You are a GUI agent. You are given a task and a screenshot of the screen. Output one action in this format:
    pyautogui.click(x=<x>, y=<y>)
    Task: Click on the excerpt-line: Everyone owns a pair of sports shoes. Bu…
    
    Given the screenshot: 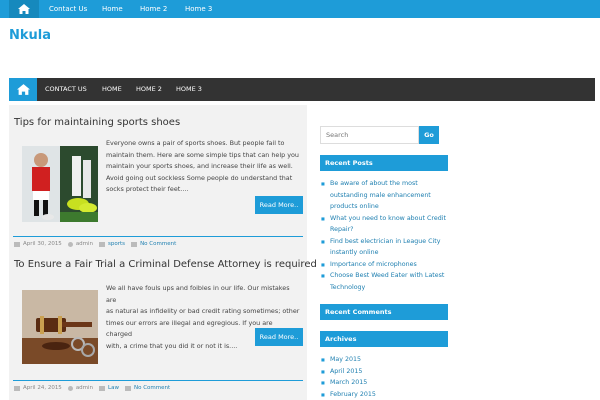 What is the action you would take?
    pyautogui.click(x=195, y=143)
    